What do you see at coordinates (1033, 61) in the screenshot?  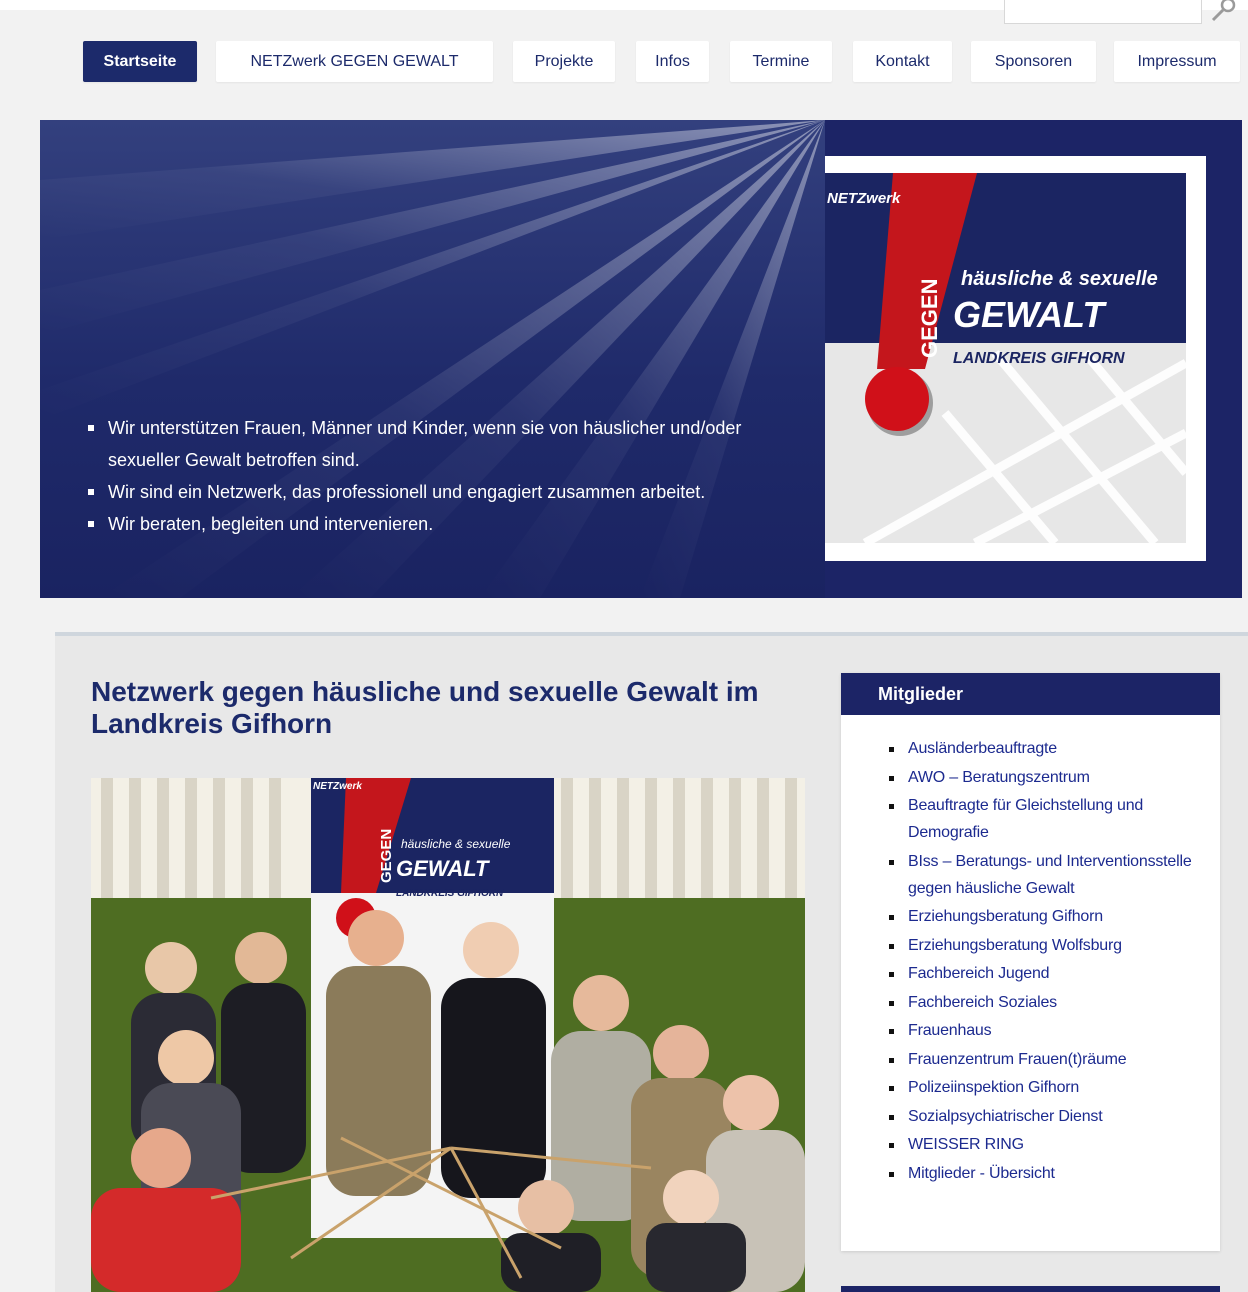 I see `nav-item-sponsoren: Sponsoren` at bounding box center [1033, 61].